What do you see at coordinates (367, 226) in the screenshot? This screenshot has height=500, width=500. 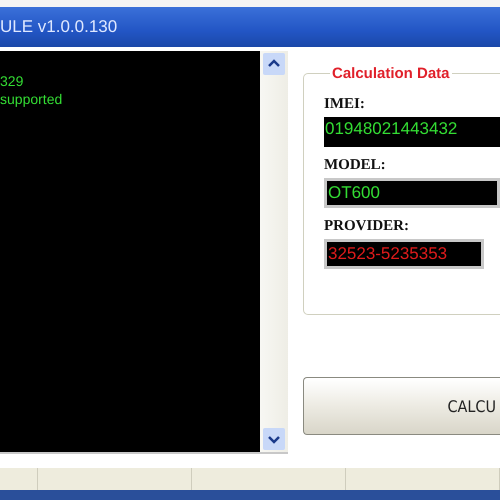 I see `field-label: PROVIDER:` at bounding box center [367, 226].